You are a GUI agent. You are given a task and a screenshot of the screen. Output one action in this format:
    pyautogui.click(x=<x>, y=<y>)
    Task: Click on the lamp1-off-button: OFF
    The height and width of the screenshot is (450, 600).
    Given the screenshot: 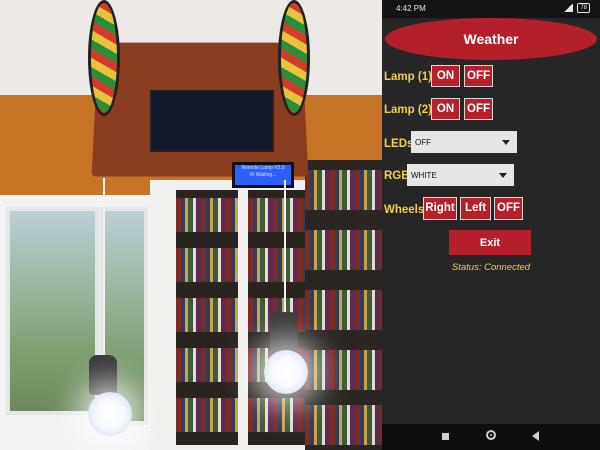 What is the action you would take?
    pyautogui.click(x=478, y=76)
    